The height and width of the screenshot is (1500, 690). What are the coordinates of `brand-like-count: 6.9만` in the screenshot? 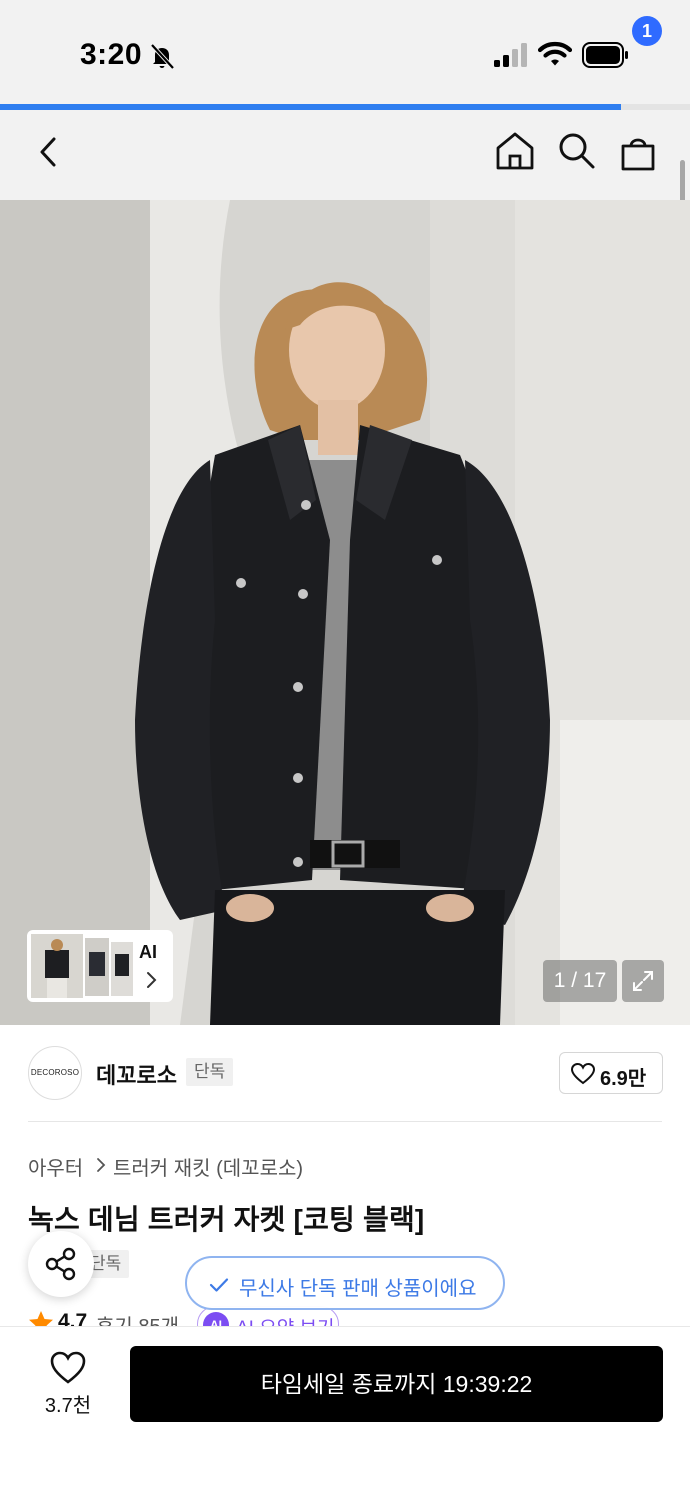 It's located at (623, 1079).